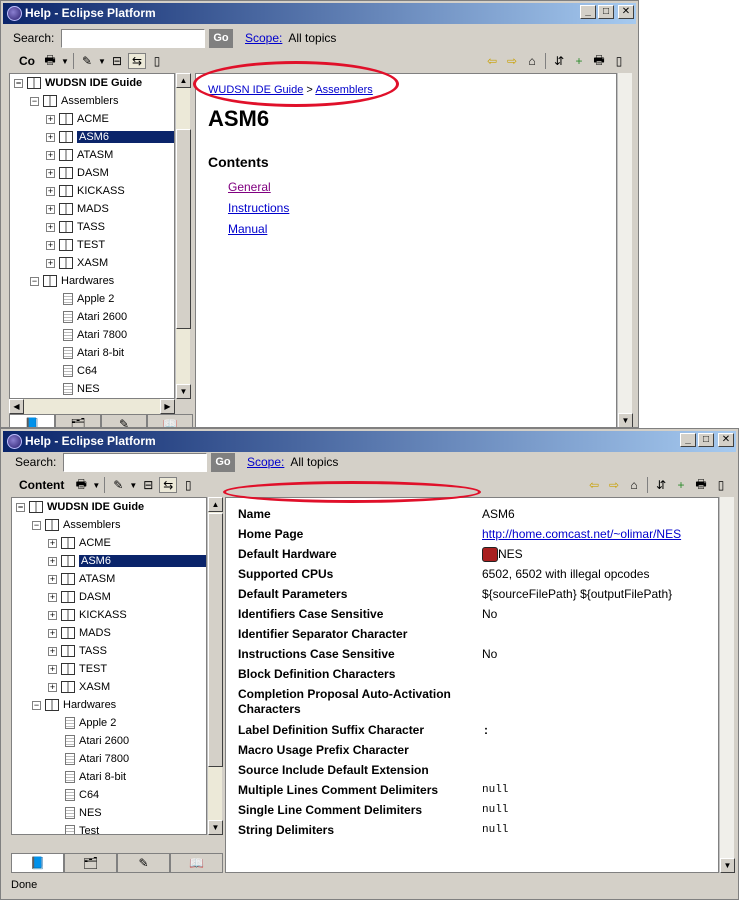 Image resolution: width=739 pixels, height=900 pixels. I want to click on tree-item-test-hw: Test, so click(82, 828).